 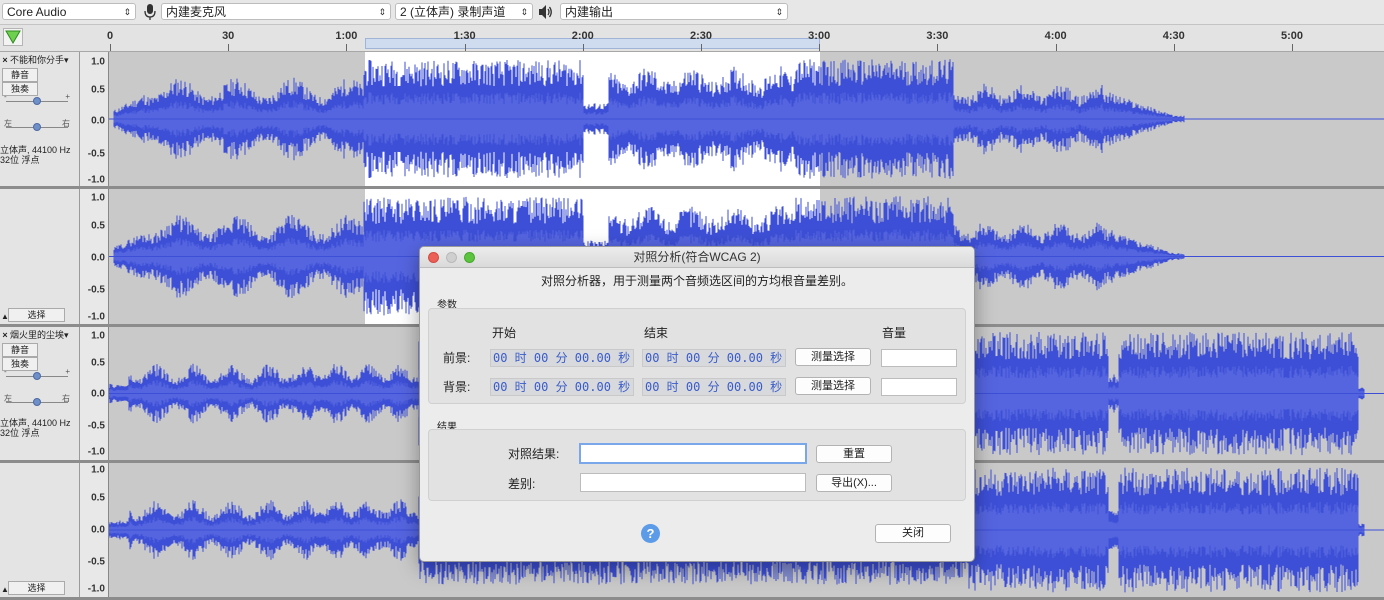 What do you see at coordinates (40, 335) in the screenshot?
I see `track-name-menu: × 烟火里的尘埃▾` at bounding box center [40, 335].